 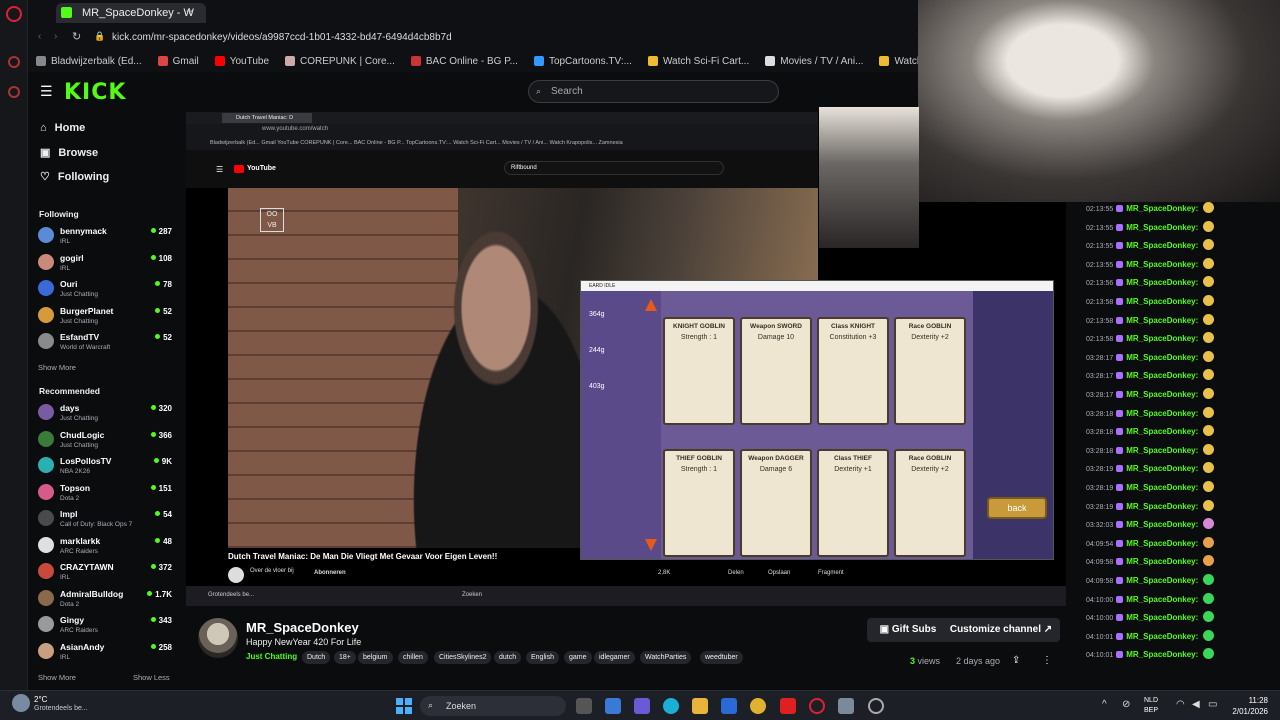 I want to click on stream-tag: CitiesSkylines2, so click(x=463, y=657).